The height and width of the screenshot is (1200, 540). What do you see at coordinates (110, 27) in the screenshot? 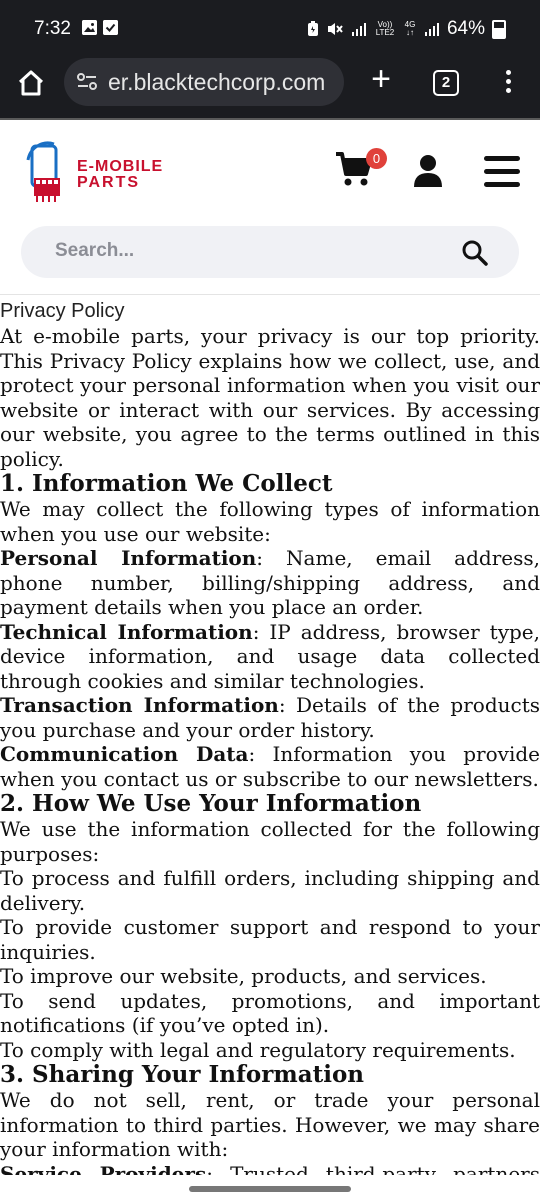
I see `checkbox-notification-icon` at bounding box center [110, 27].